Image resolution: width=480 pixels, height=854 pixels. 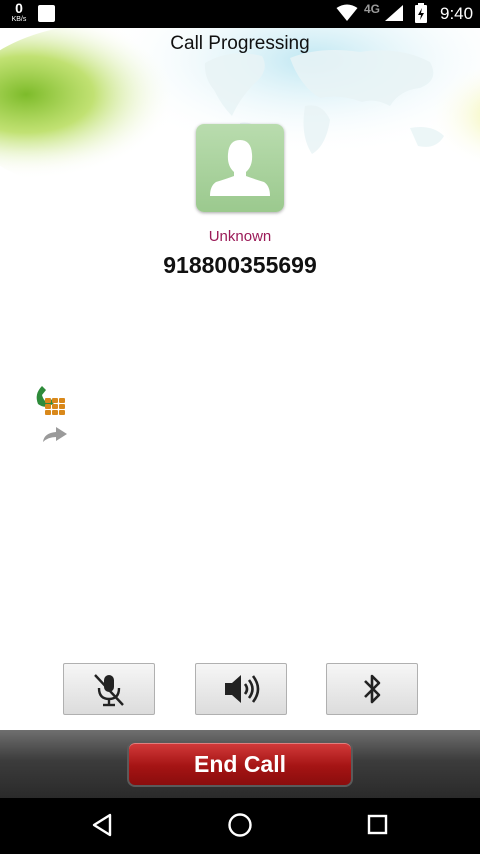 I want to click on network-speed: 0 KB/s, so click(x=19, y=12).